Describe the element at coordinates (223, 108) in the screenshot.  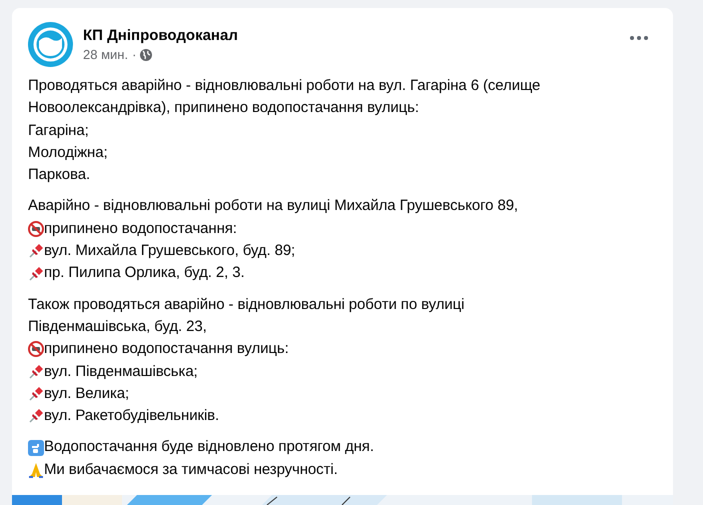
I see `post-text-line: Новоолександрівка), припинено водопостачання вулиць:` at that location.